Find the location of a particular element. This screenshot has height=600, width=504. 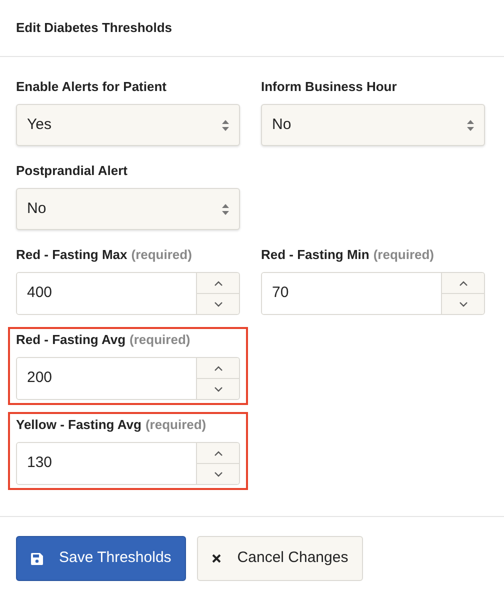

cancel-button: Cancel Changes is located at coordinates (280, 558).